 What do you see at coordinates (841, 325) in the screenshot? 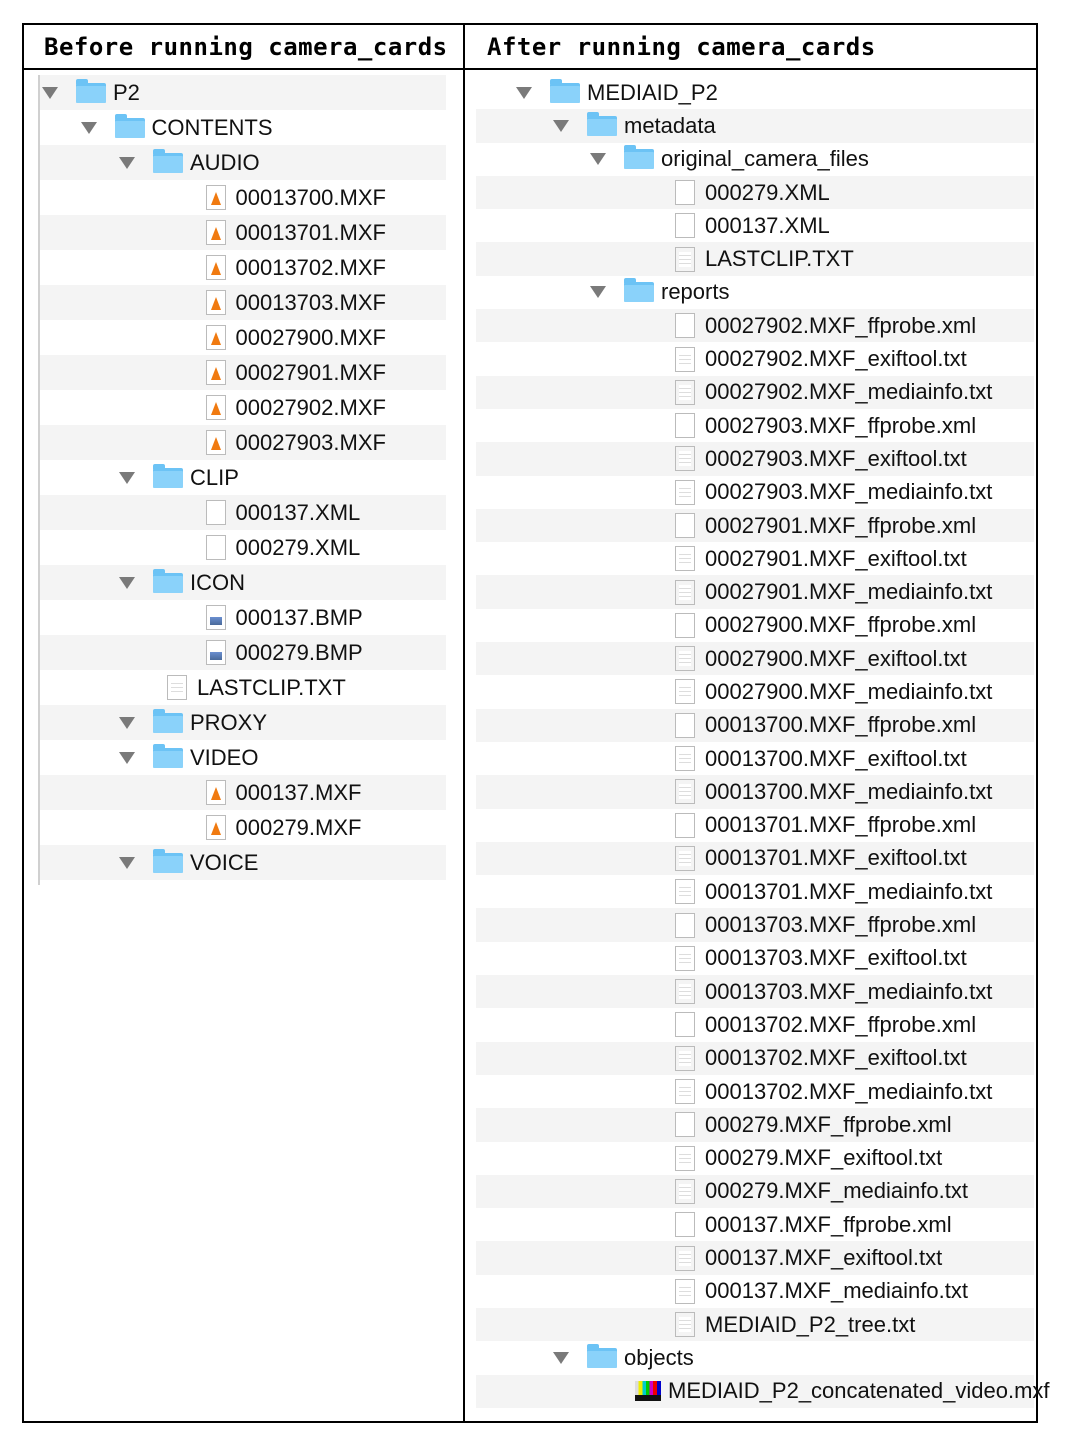
I see `item-name: 00027902.MXF_ffprobe.xml` at bounding box center [841, 325].